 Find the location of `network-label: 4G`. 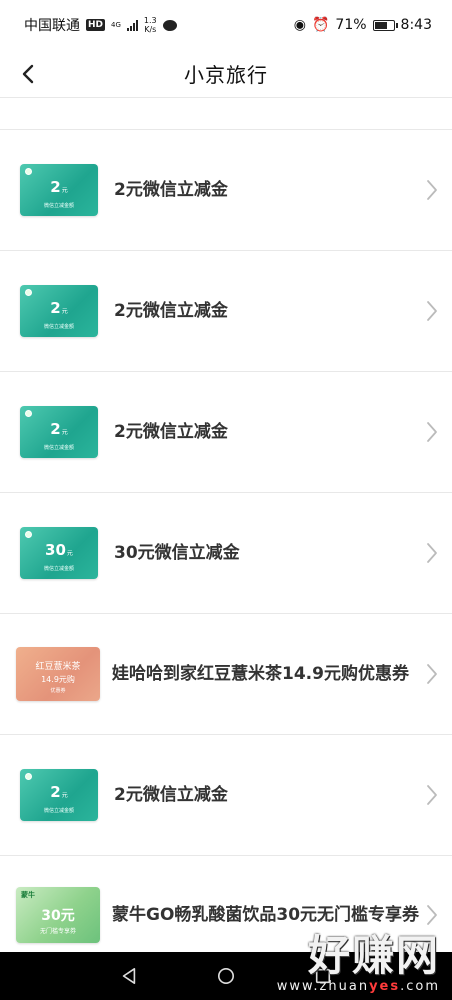

network-label: 4G is located at coordinates (116, 24).